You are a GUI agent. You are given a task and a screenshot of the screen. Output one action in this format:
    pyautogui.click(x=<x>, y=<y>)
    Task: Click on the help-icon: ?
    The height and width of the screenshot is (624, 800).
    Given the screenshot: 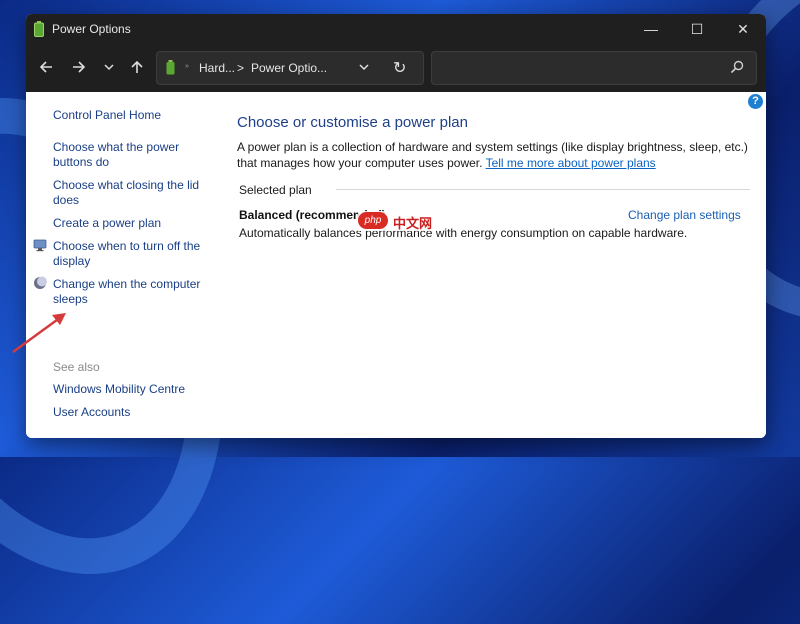 What is the action you would take?
    pyautogui.click(x=755, y=101)
    